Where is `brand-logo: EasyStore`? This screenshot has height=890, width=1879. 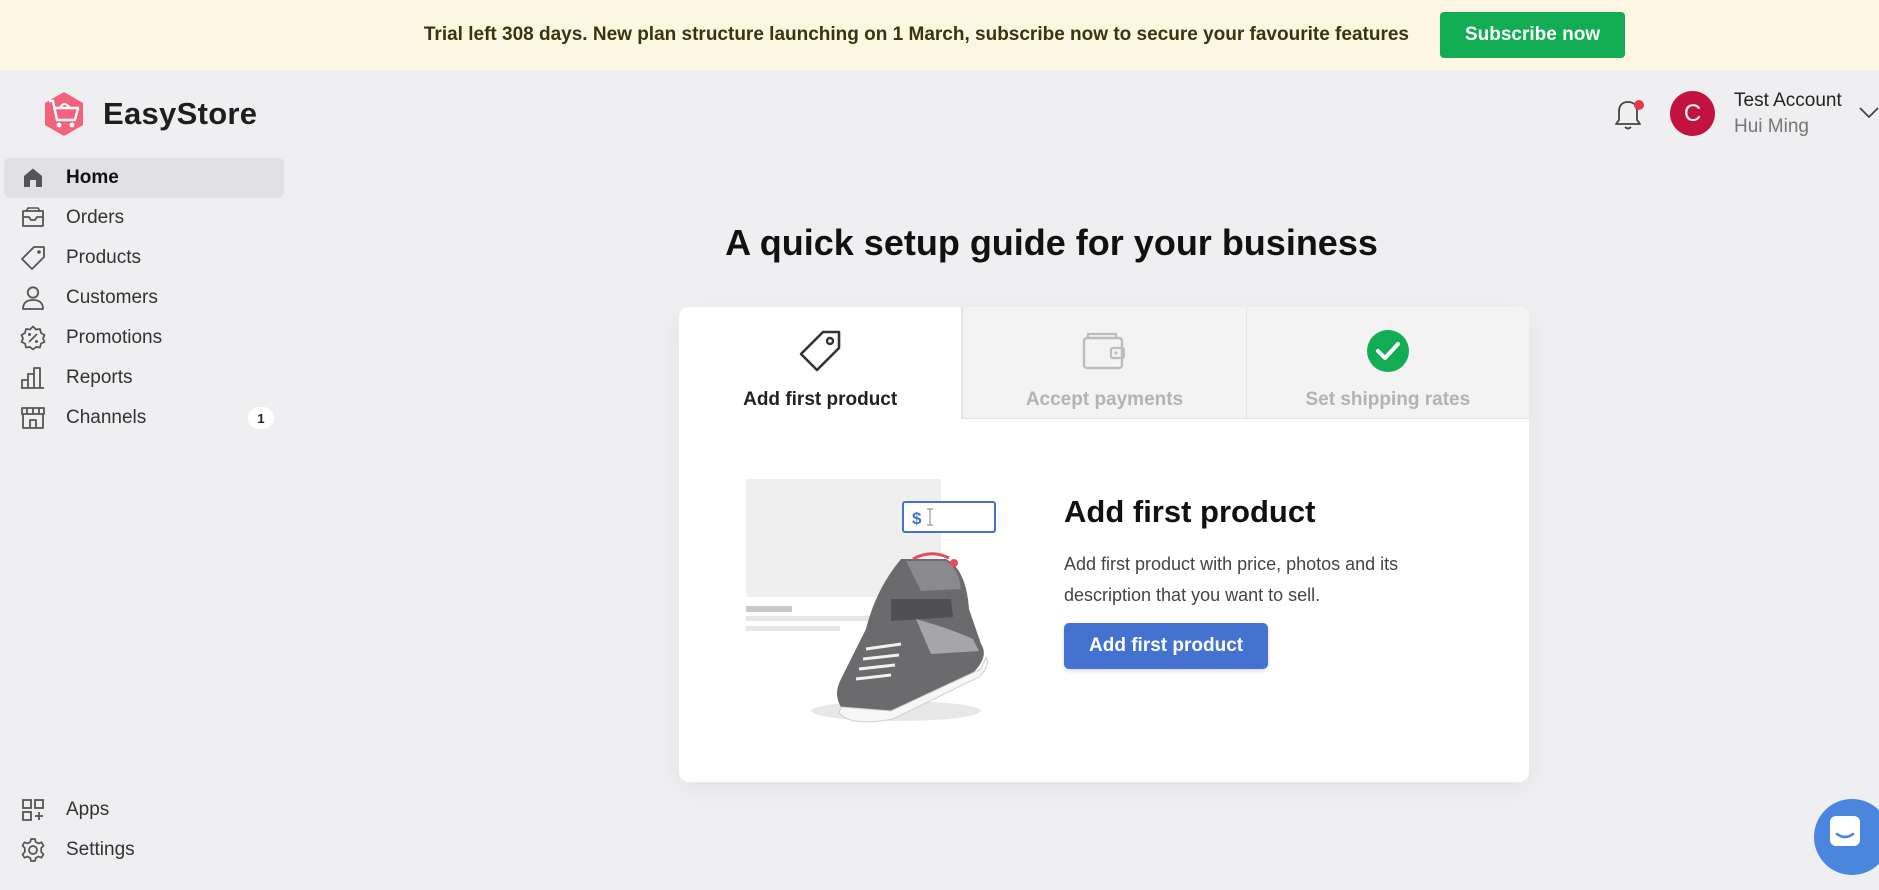 brand-logo: EasyStore is located at coordinates (148, 114).